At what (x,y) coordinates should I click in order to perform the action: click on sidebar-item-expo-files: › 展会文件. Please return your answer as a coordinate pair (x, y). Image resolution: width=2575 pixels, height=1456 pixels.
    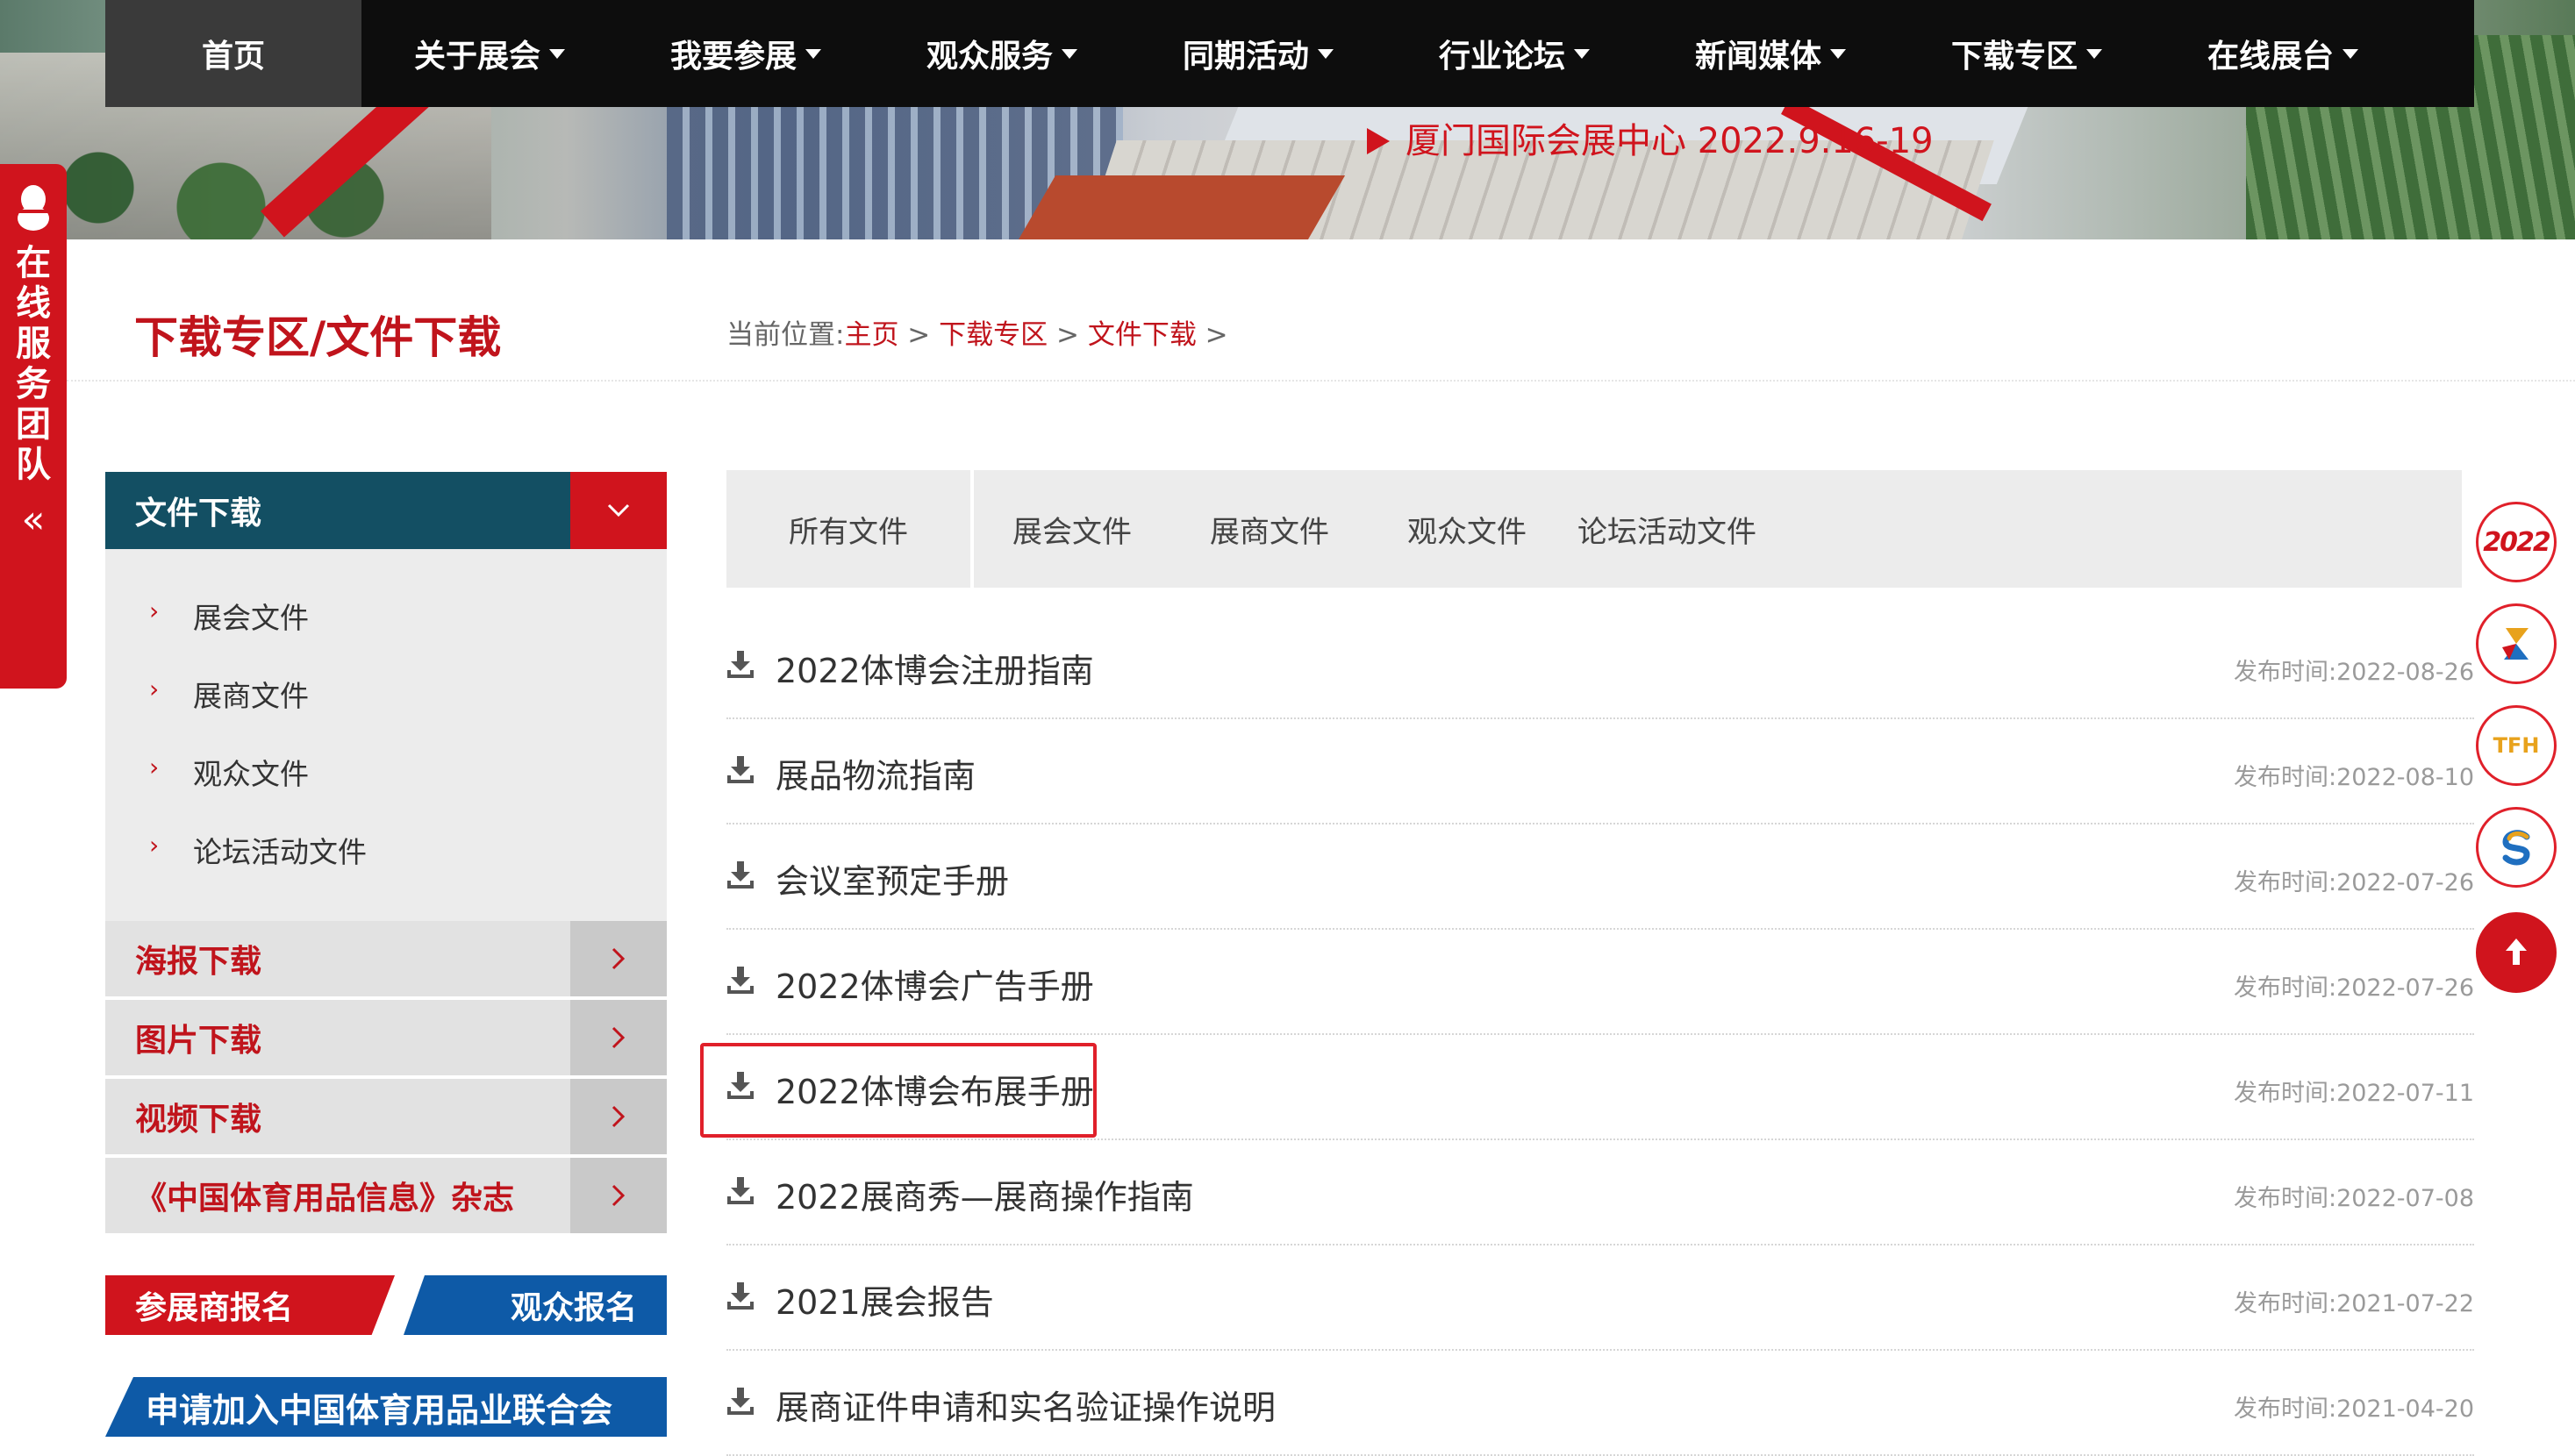
    Looking at the image, I should click on (386, 634).